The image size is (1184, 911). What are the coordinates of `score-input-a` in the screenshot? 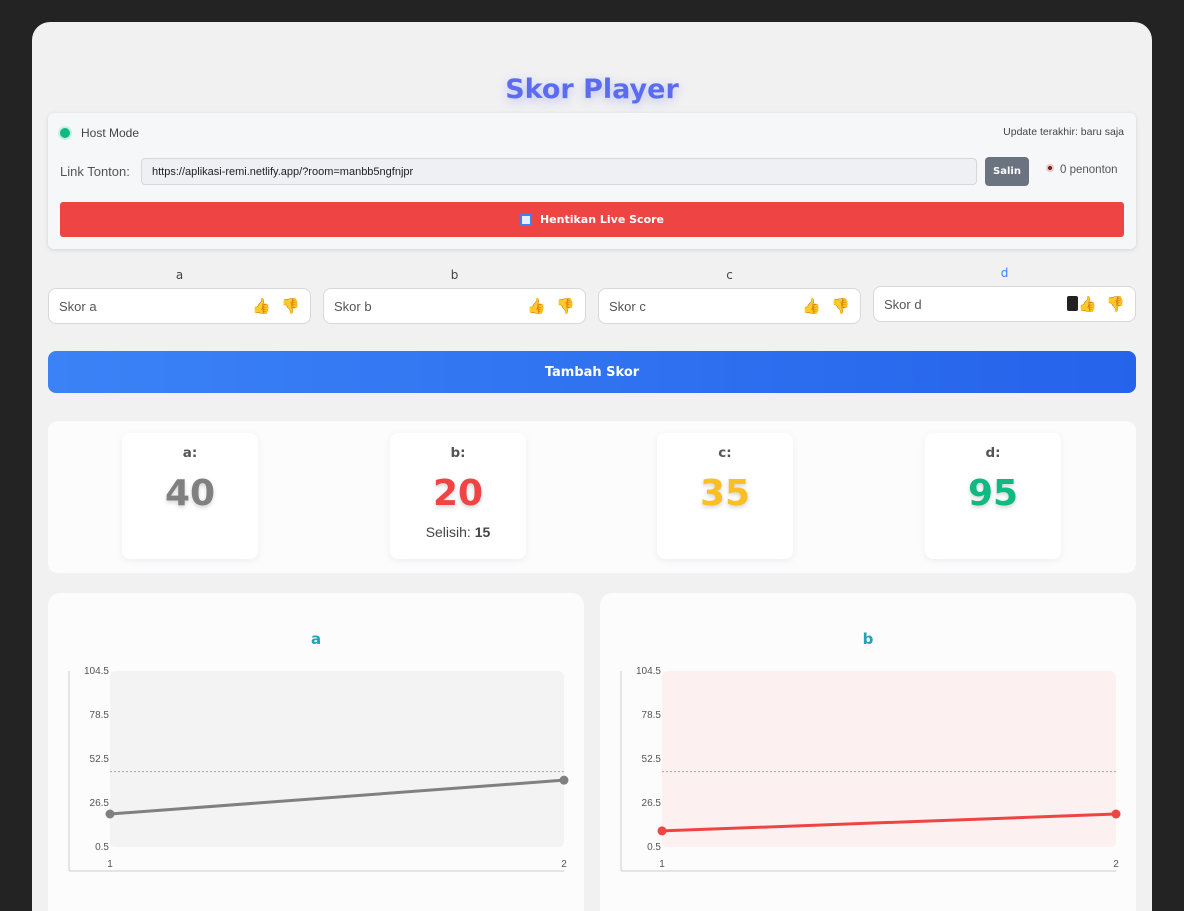 It's located at (144, 306).